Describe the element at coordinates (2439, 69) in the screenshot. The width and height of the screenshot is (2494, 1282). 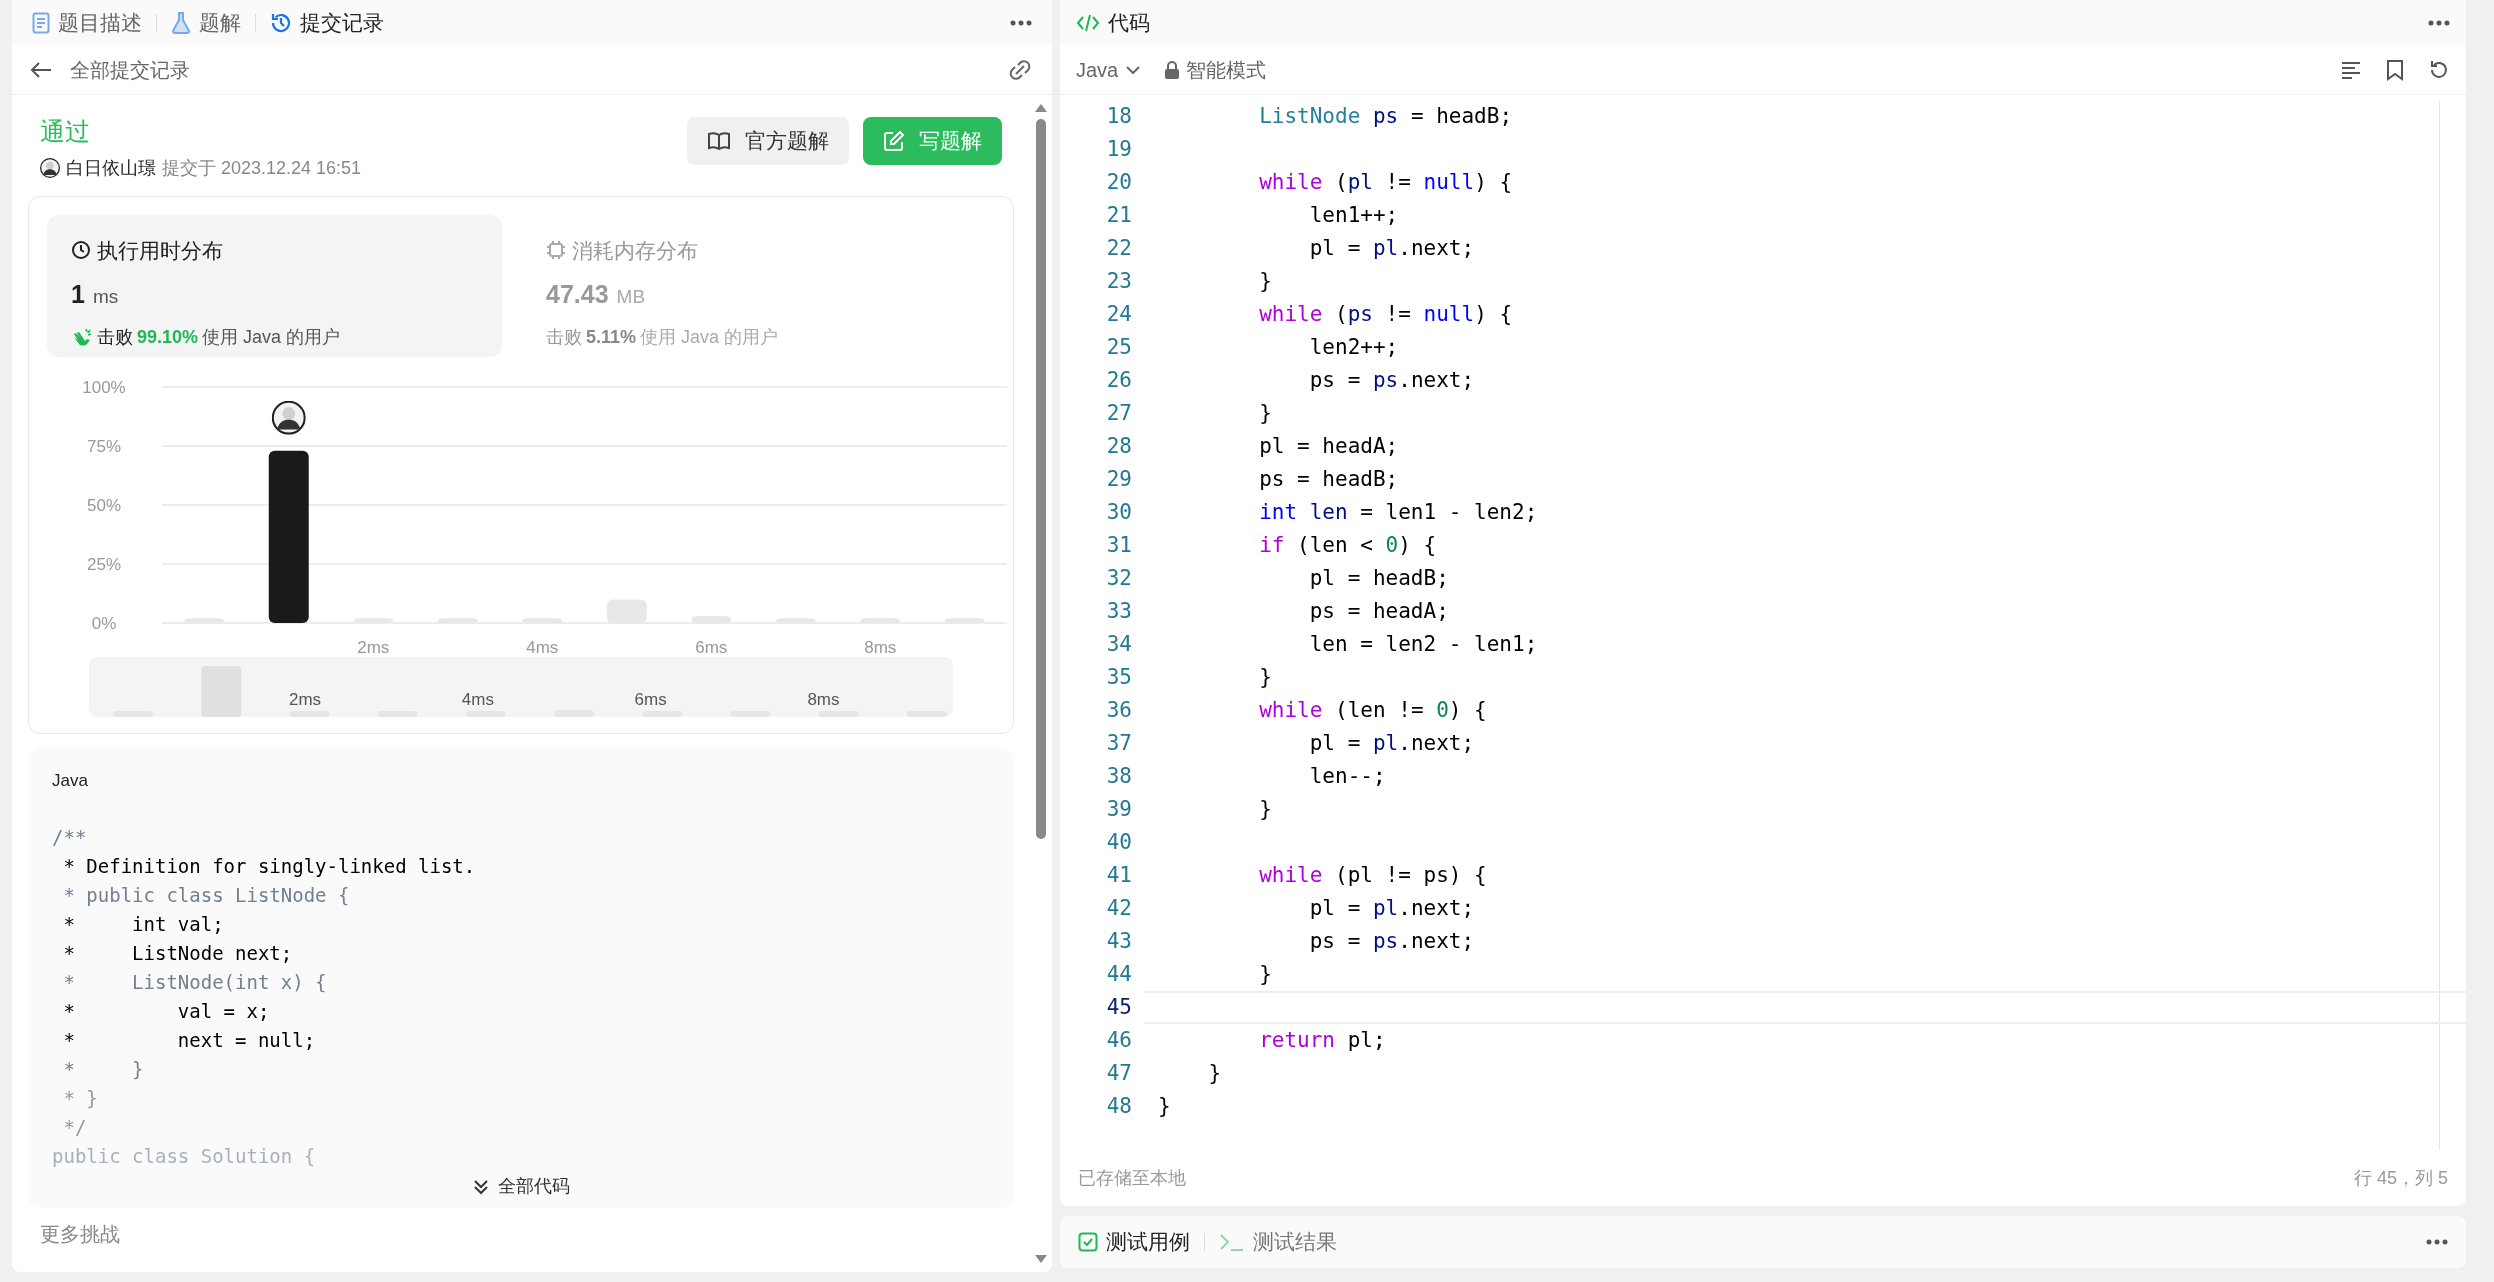
I see `reset-icon` at that location.